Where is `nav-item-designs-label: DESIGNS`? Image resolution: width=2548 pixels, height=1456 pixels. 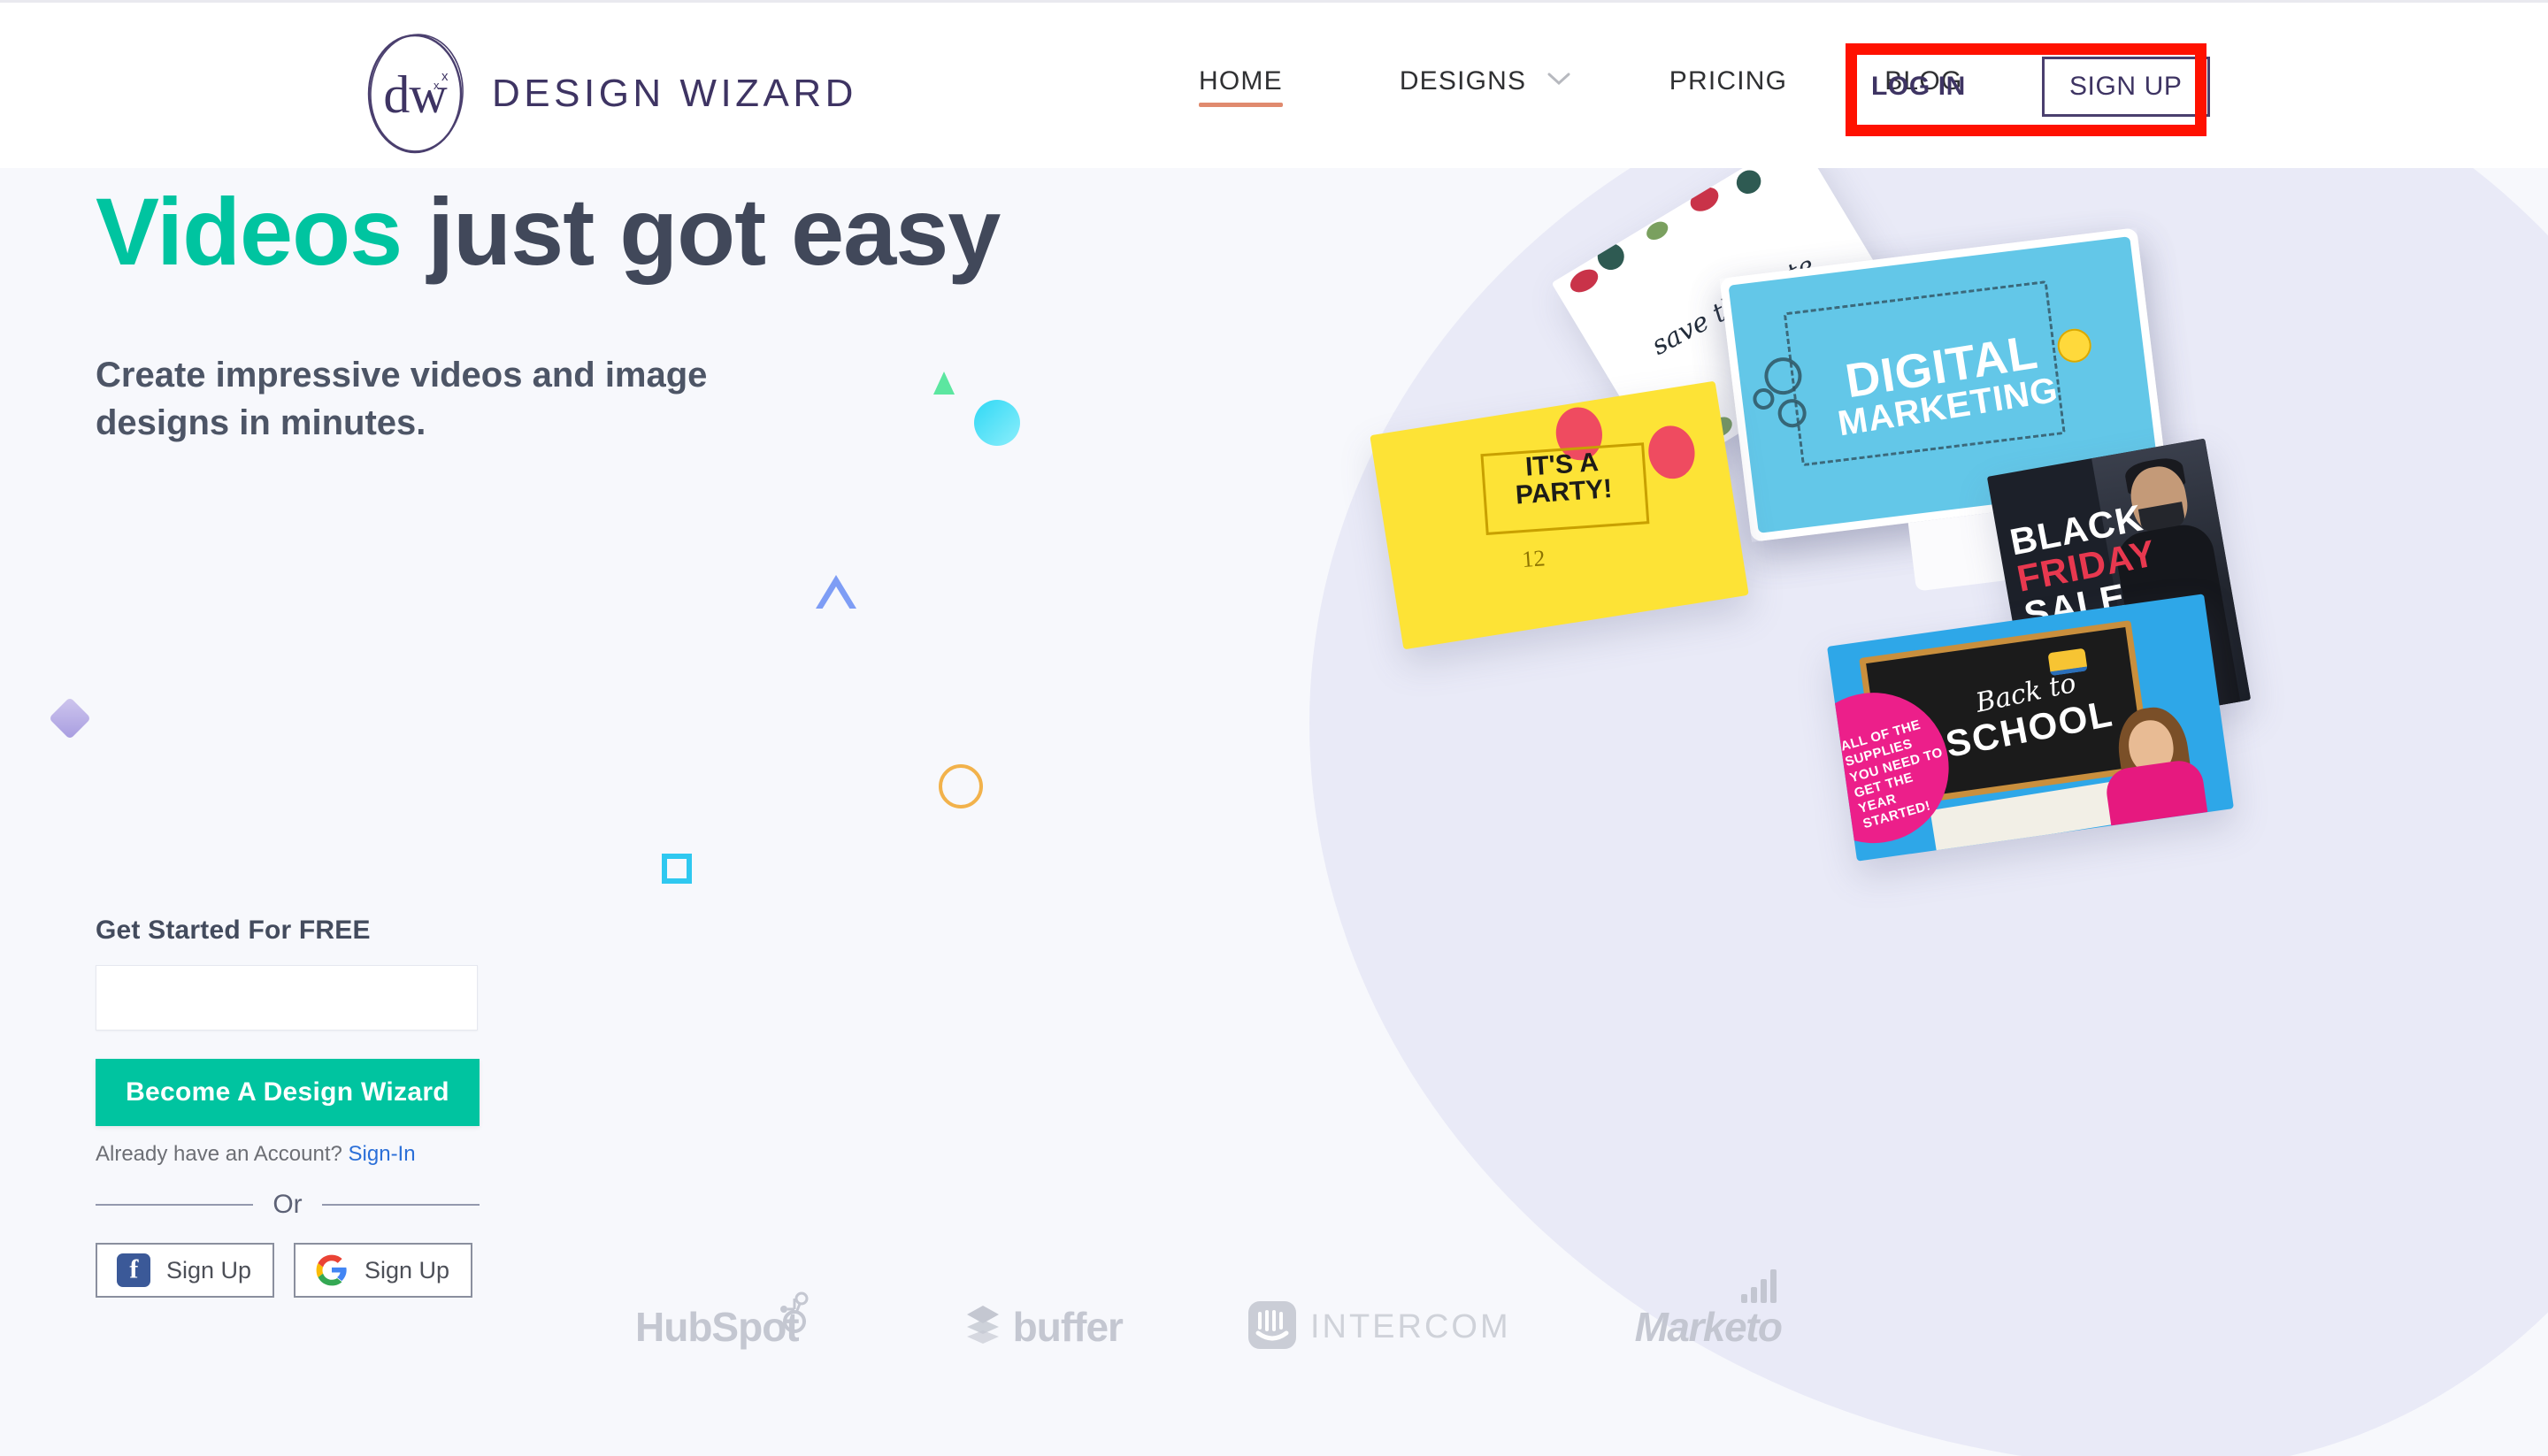 nav-item-designs-label: DESIGNS is located at coordinates (1463, 81).